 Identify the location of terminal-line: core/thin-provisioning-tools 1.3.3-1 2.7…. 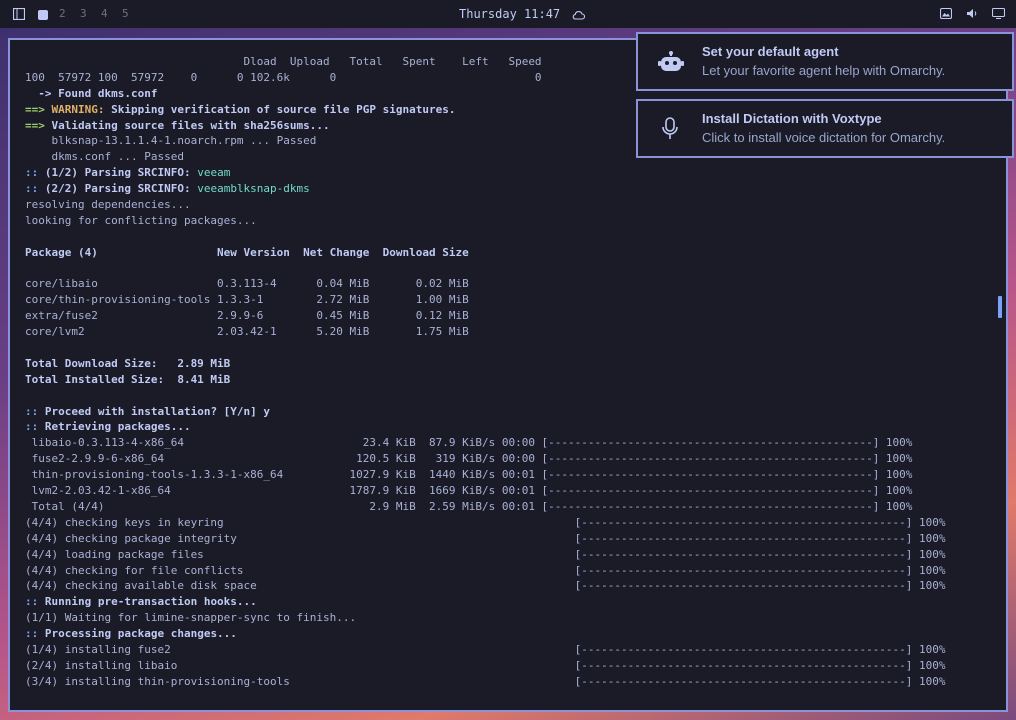
(247, 300).